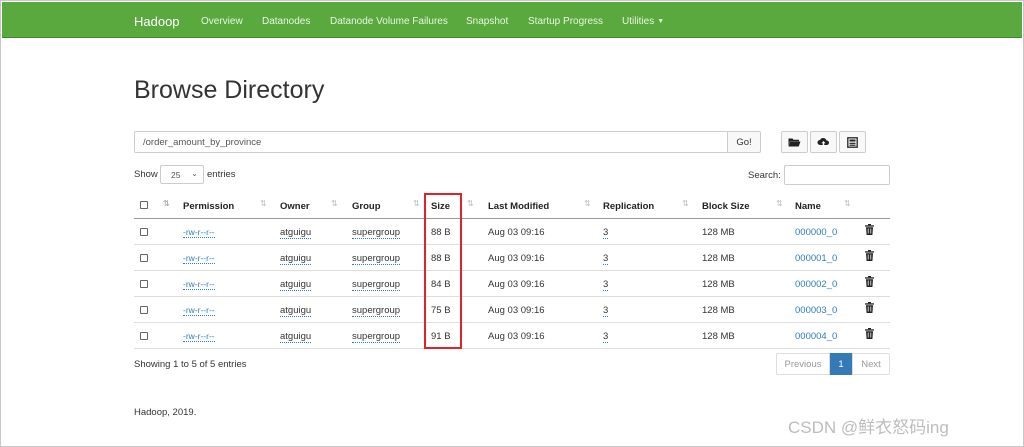 This screenshot has height=447, width=1024. What do you see at coordinates (816, 258) in the screenshot?
I see `file-name-link: 000001_0` at bounding box center [816, 258].